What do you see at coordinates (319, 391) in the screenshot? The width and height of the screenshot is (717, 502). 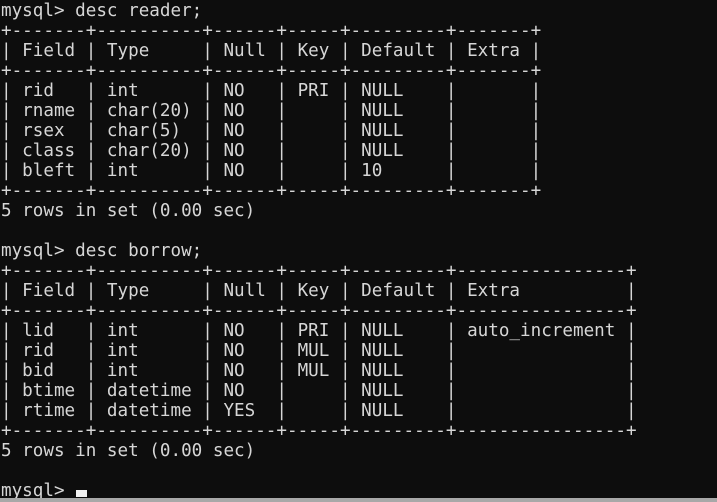 I see `terminal-line: | btime | datetime | NO | | NULL | |` at bounding box center [319, 391].